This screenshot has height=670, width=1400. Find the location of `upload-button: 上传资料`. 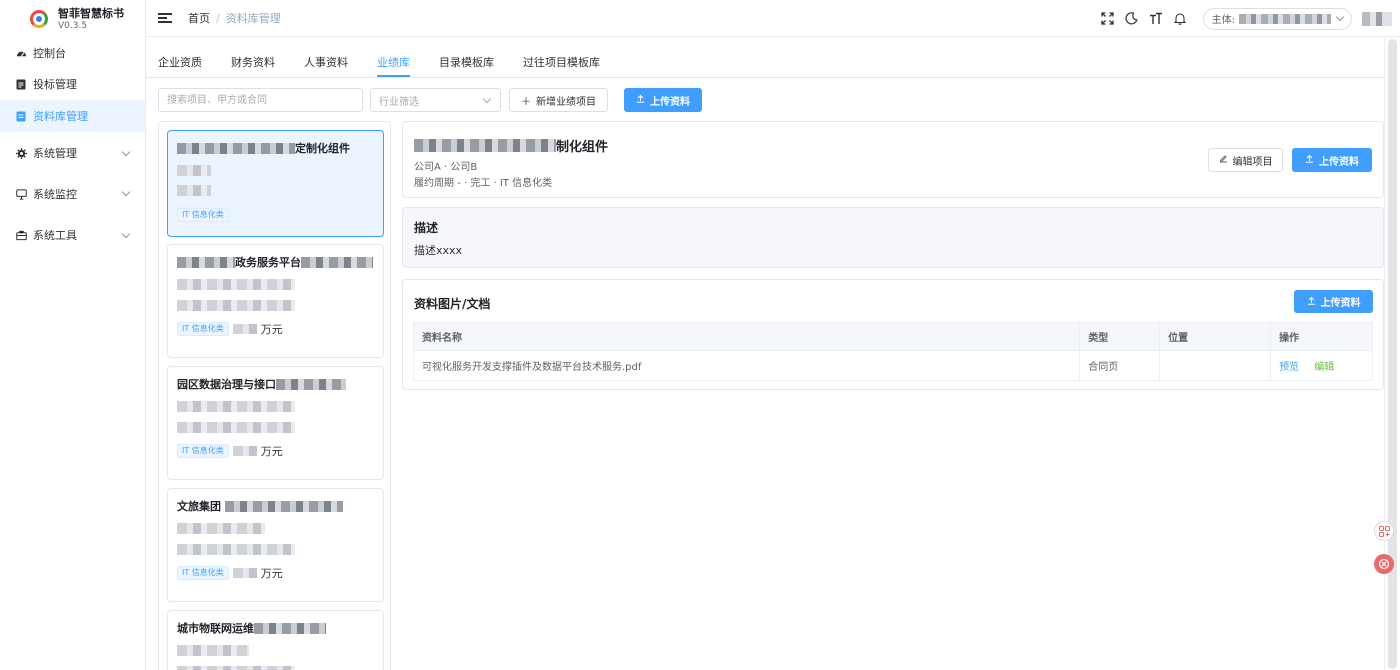

upload-button: 上传资料 is located at coordinates (663, 100).